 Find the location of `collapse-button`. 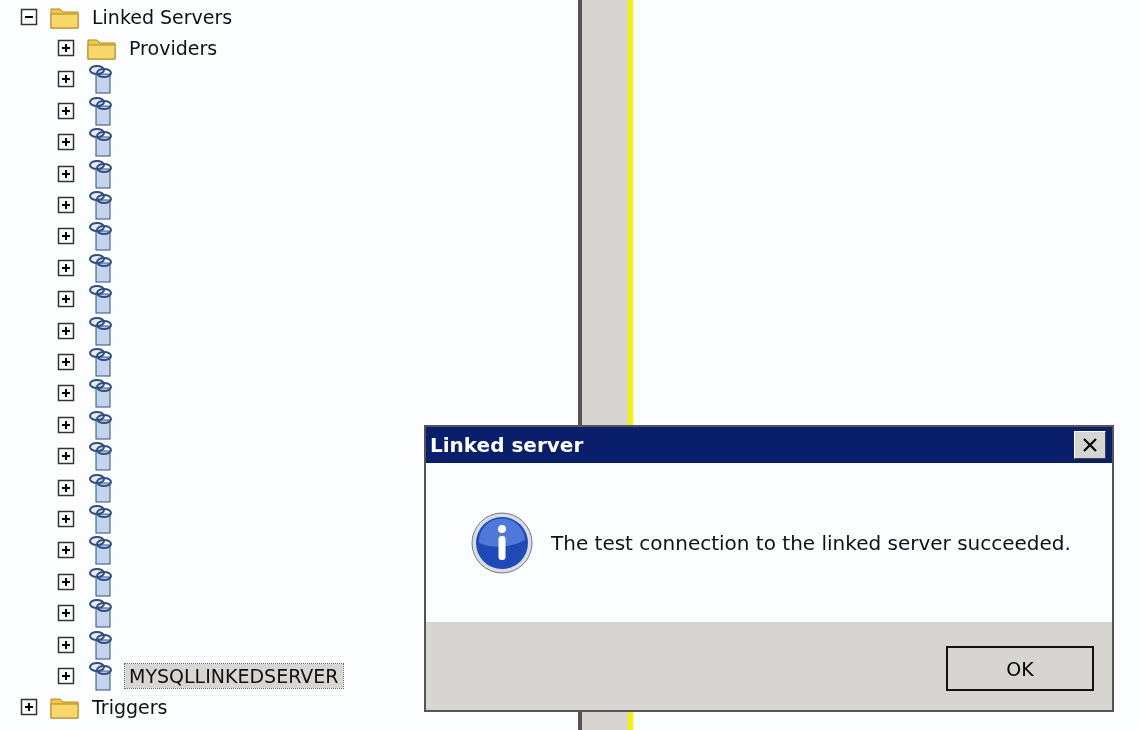

collapse-button is located at coordinates (29, 16).